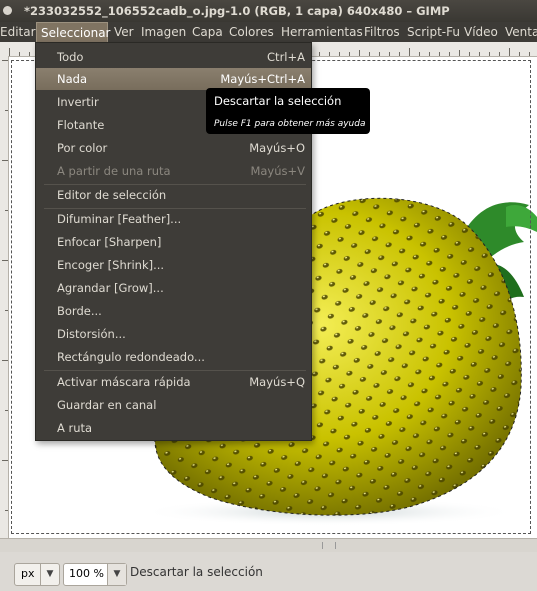  Describe the element at coordinates (278, 101) in the screenshot. I see `tooltip-title: Descartar la selección` at that location.